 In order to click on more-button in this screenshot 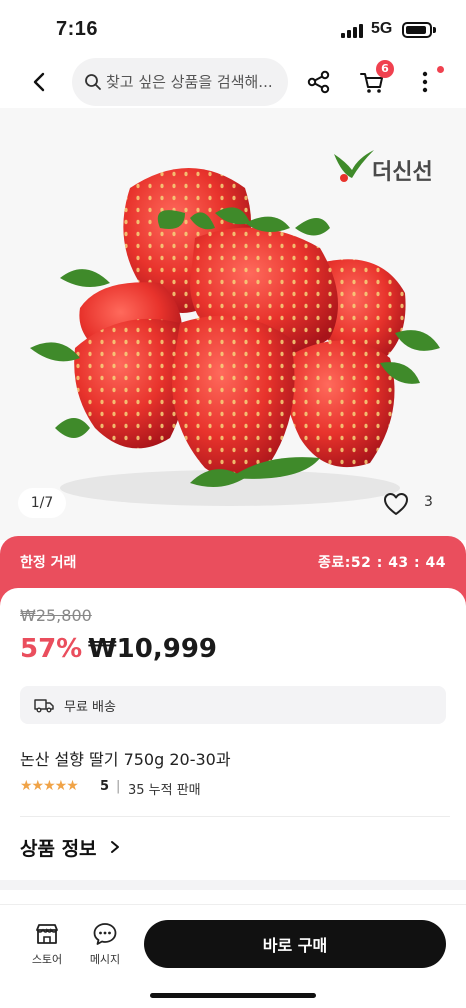, I will do `click(425, 82)`.